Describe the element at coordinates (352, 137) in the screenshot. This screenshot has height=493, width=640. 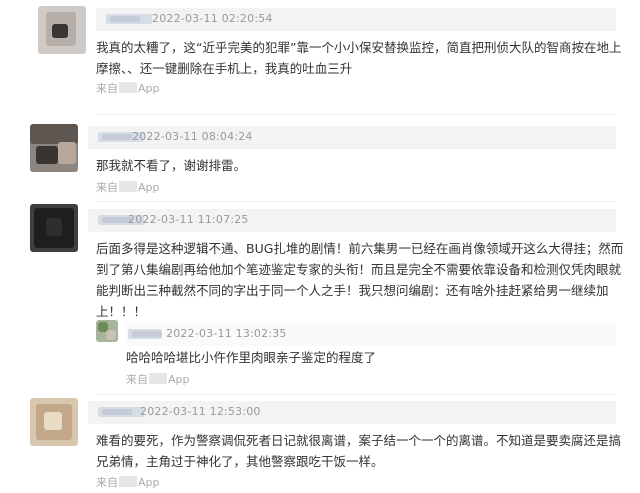
I see `comment-meta: 2022-03-11 08:04:24` at that location.